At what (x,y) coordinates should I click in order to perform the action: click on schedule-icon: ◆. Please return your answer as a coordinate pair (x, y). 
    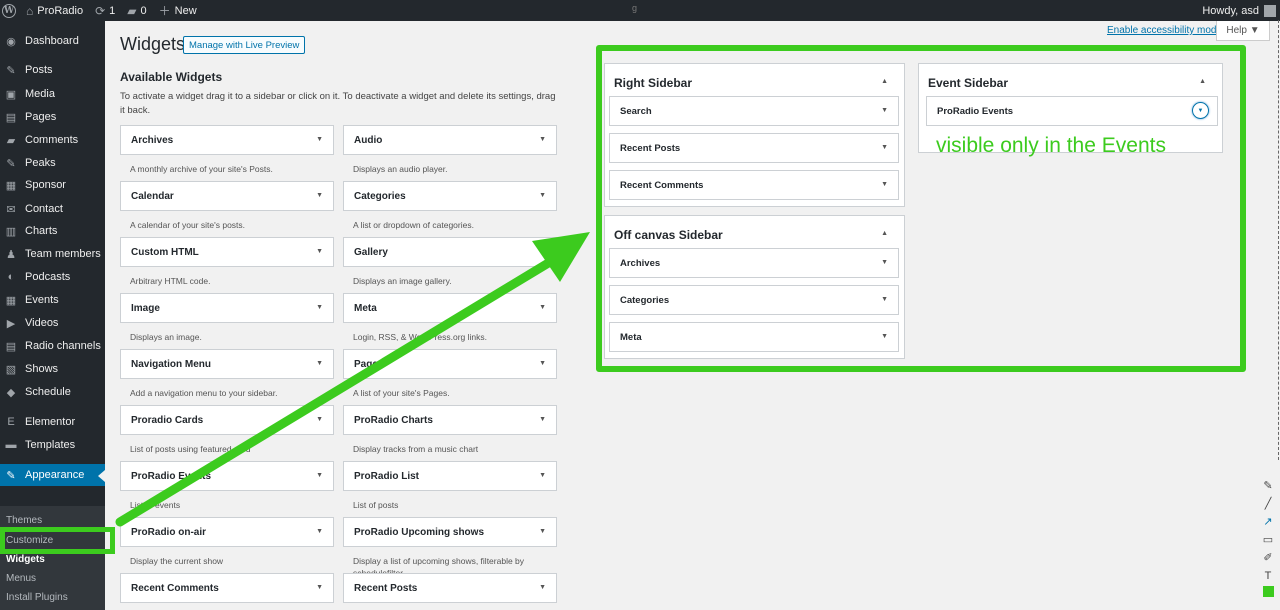
    Looking at the image, I should click on (11, 392).